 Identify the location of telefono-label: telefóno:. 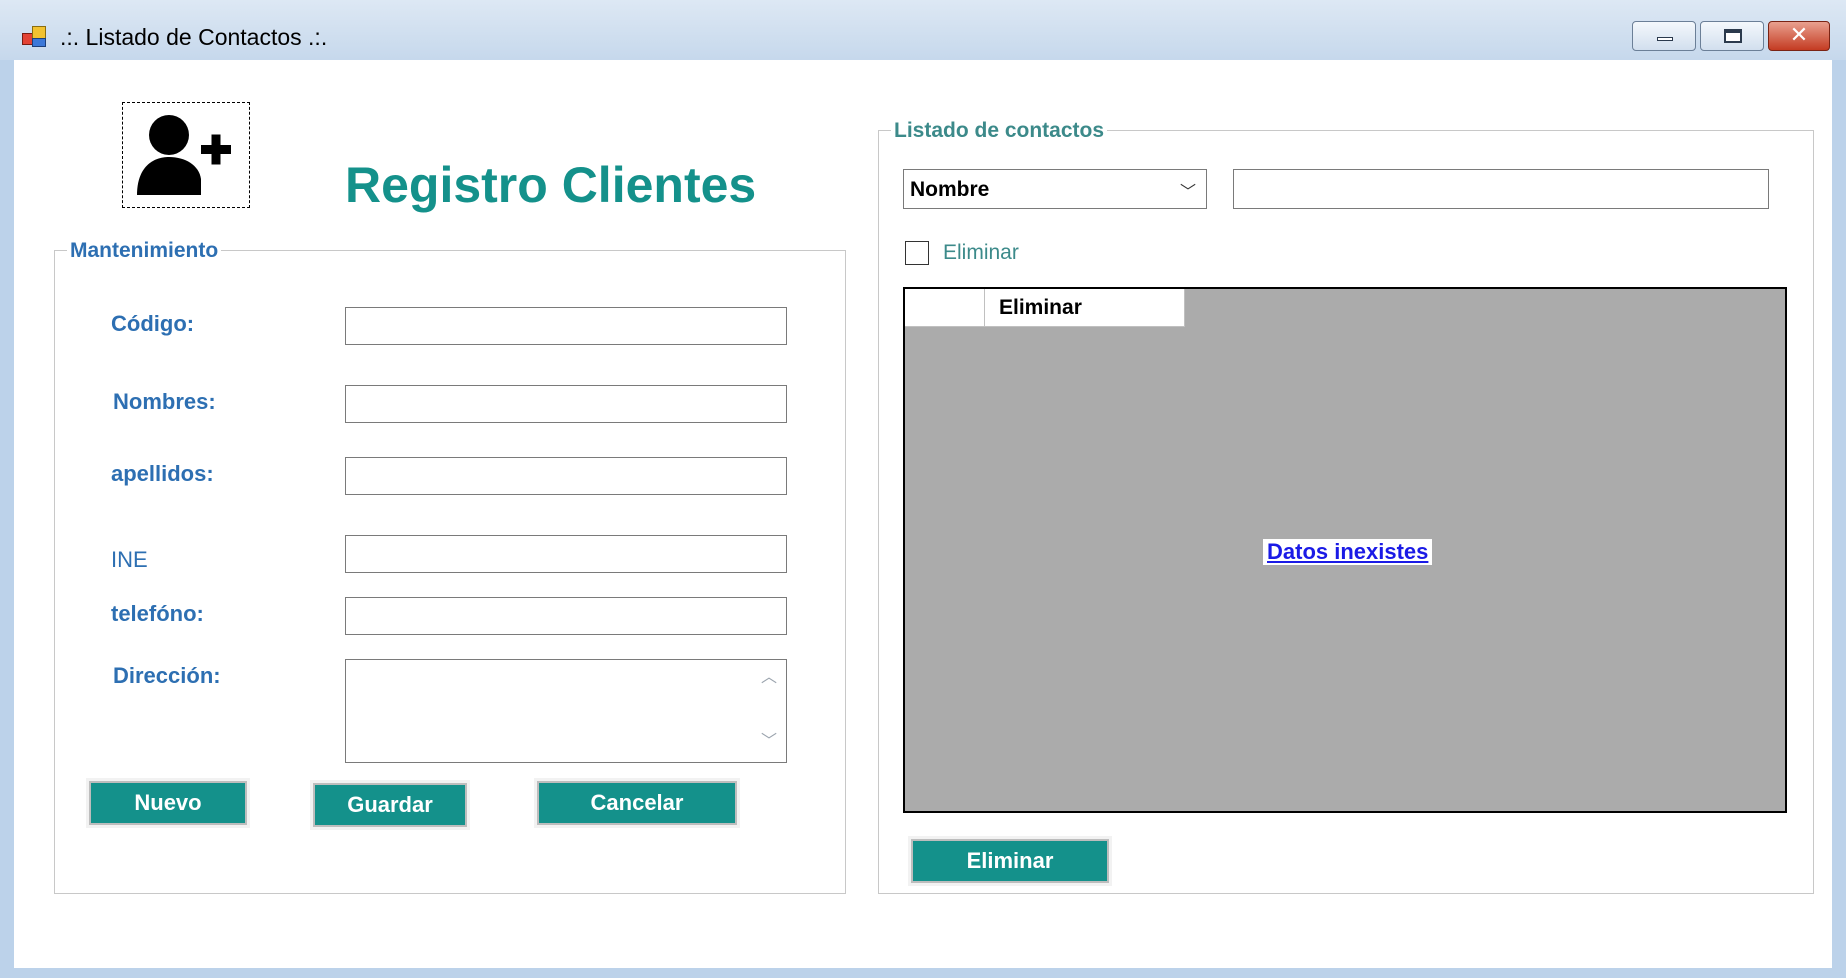
(157, 613).